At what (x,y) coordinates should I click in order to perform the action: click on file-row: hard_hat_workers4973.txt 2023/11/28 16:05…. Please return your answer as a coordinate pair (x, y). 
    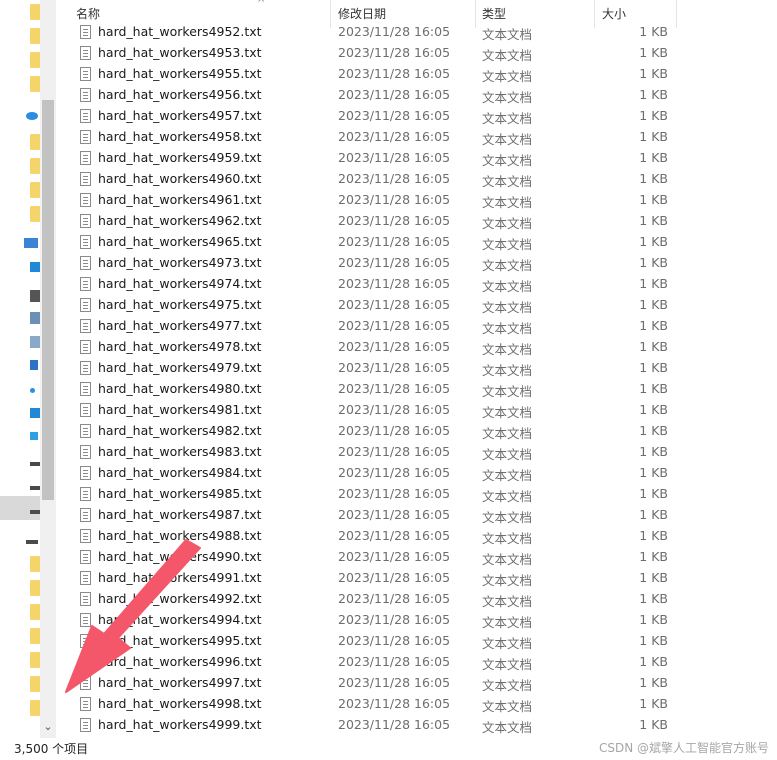
    Looking at the image, I should click on (372, 263).